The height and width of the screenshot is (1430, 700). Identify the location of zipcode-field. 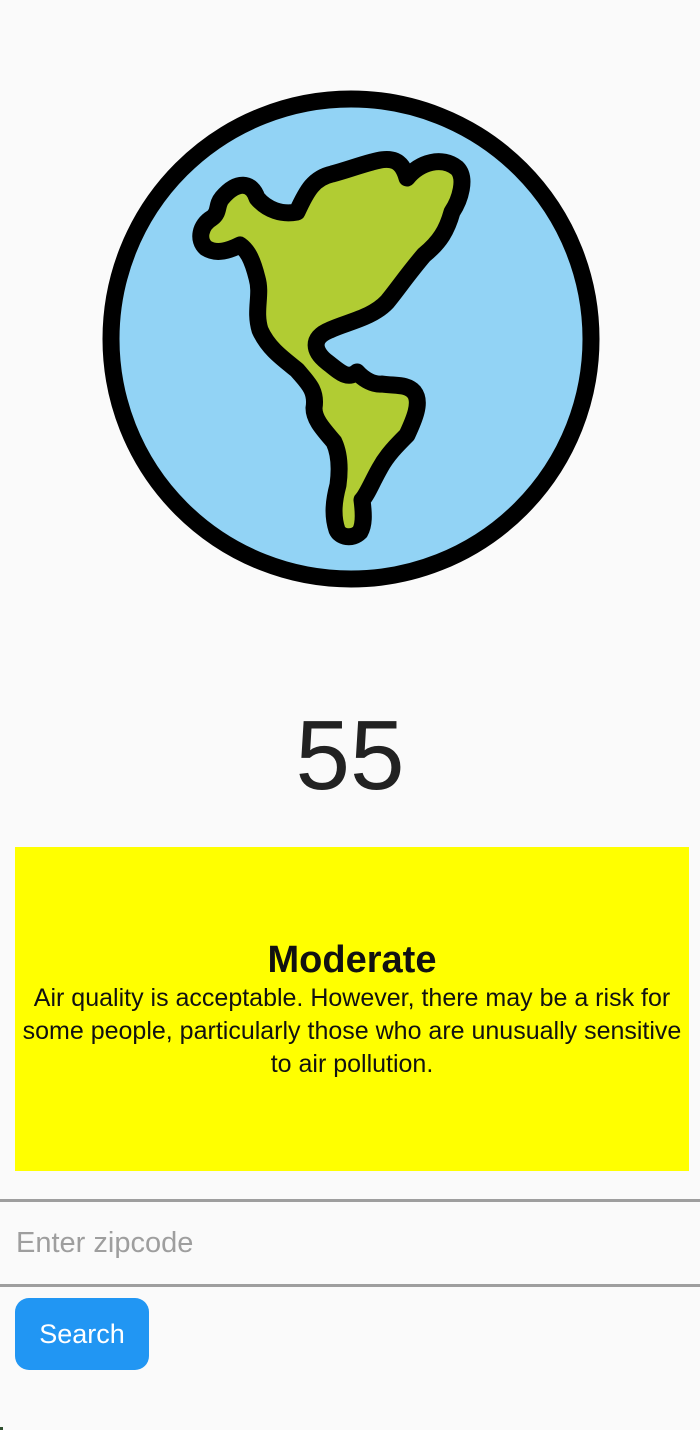
(350, 1243).